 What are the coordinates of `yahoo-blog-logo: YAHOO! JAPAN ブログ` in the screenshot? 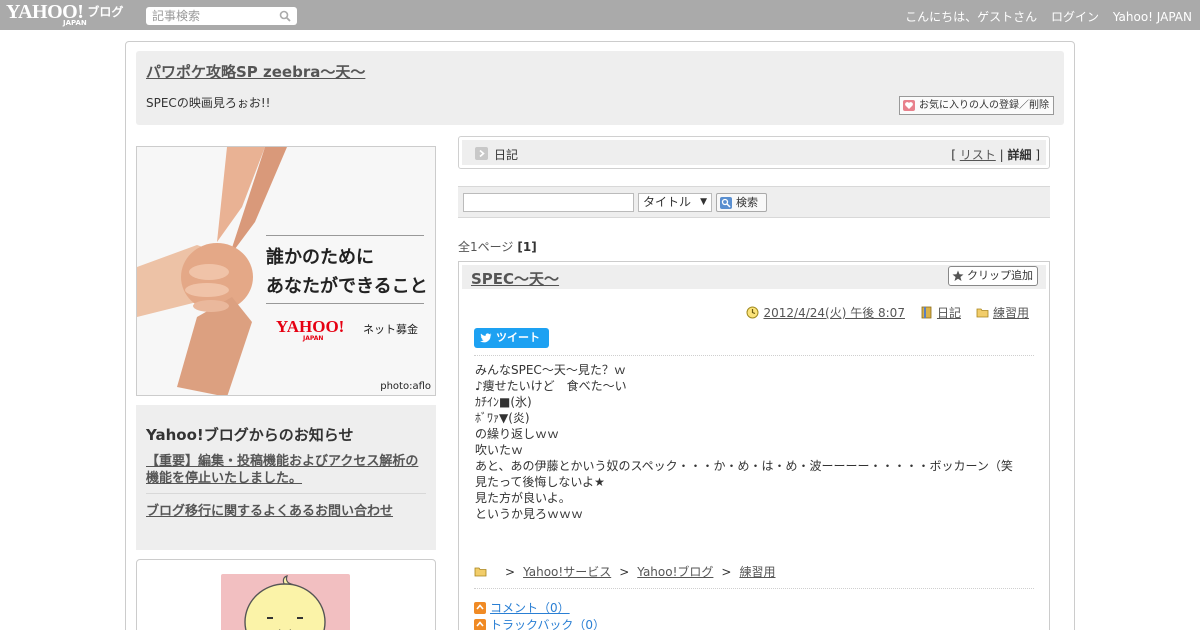 It's located at (65, 14).